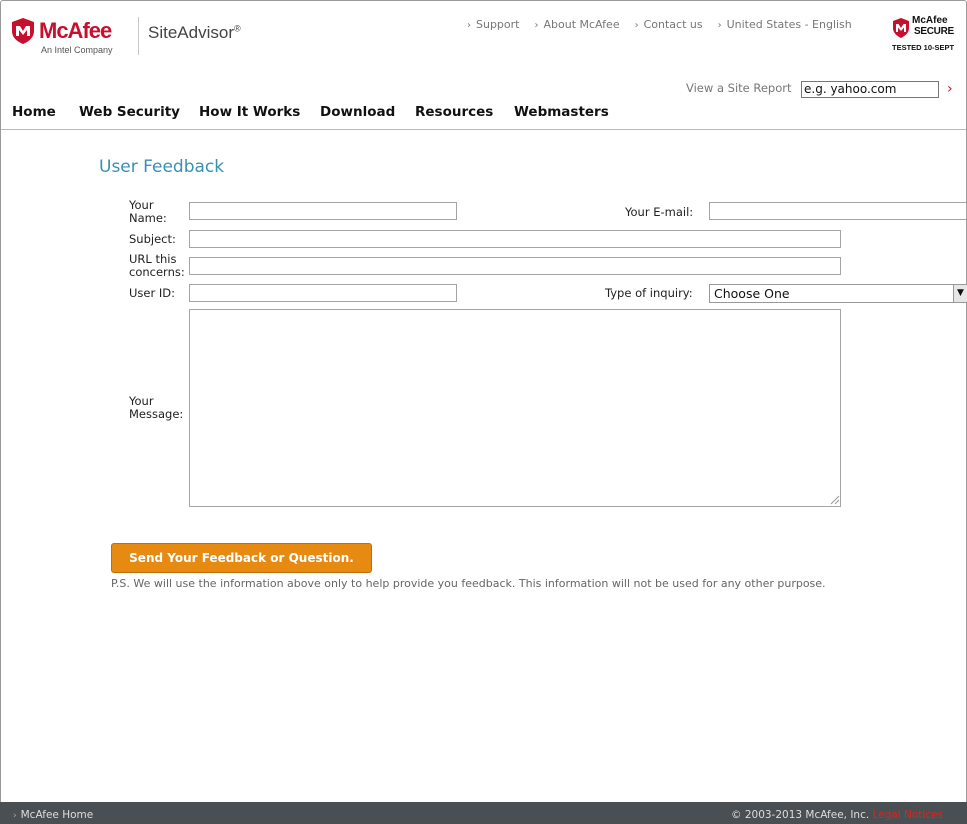 This screenshot has width=967, height=824. Describe the element at coordinates (649, 293) in the screenshot. I see `inquiry-label: Type of inquiry:` at that location.